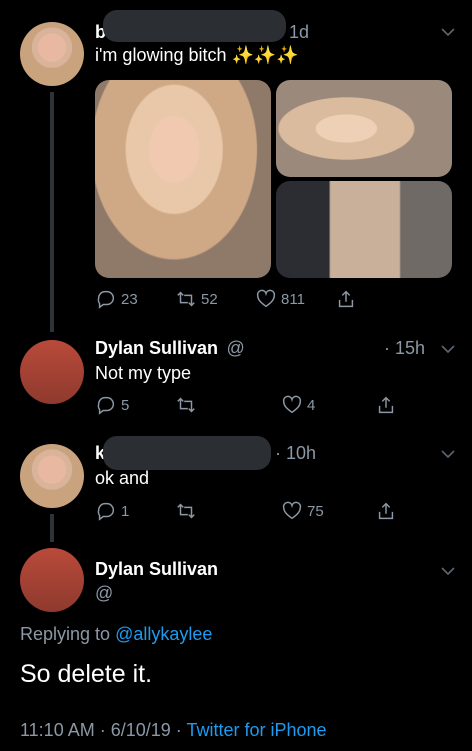 The height and width of the screenshot is (751, 472). I want to click on reply-button: 23, so click(135, 299).